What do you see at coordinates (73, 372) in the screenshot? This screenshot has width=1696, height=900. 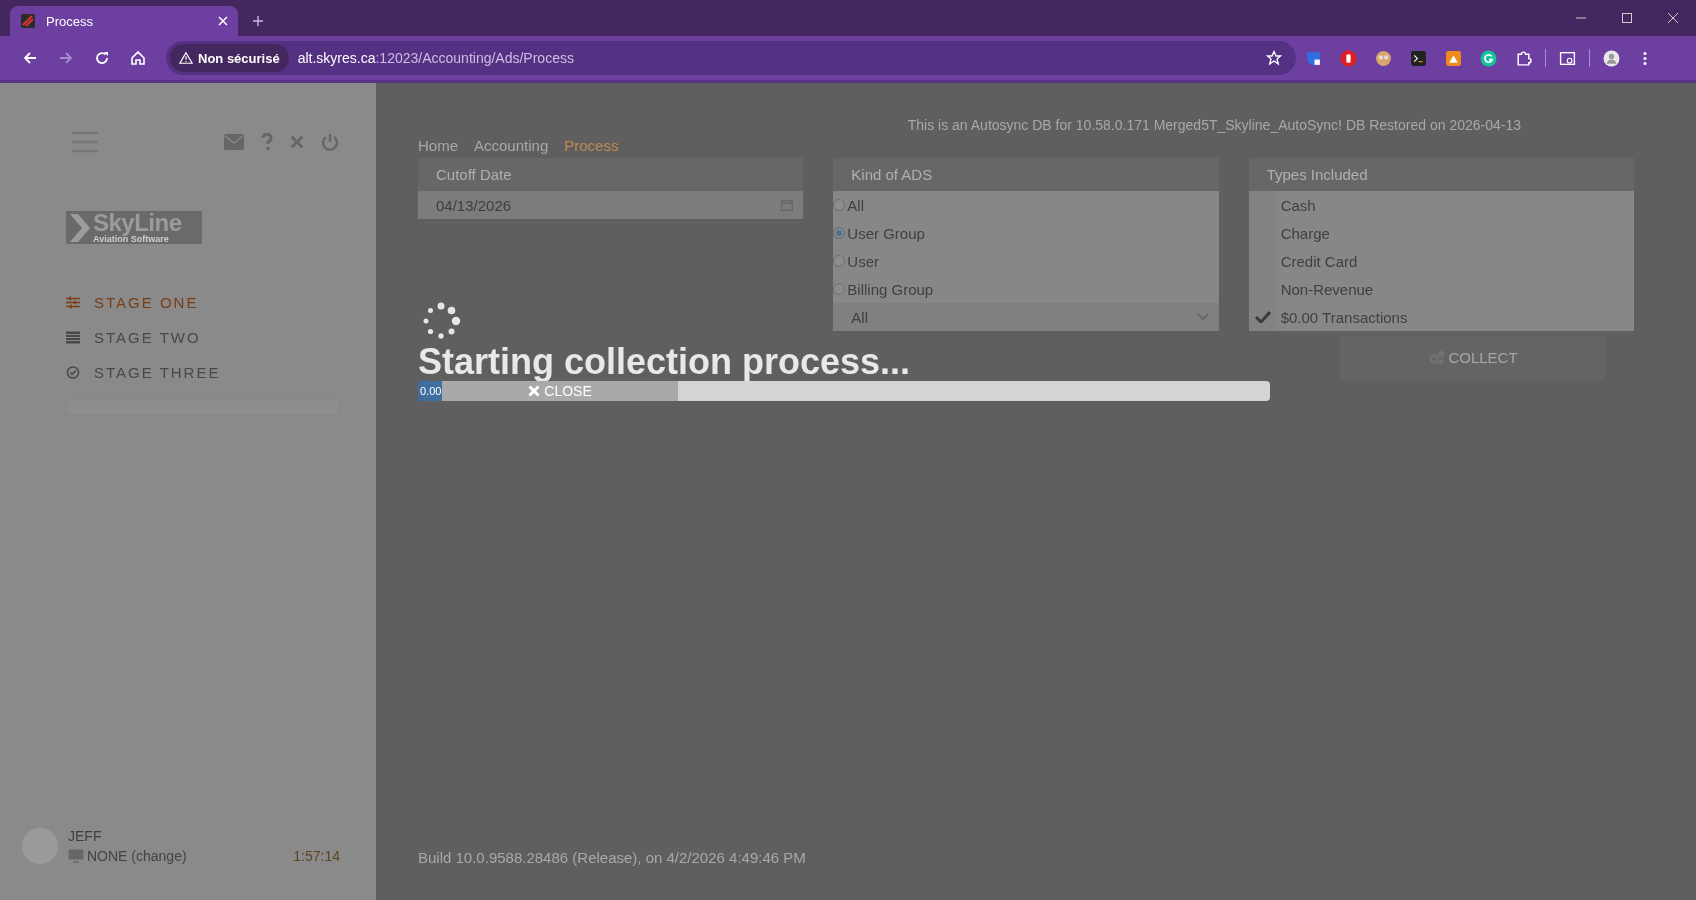 I see `check-circle-icon` at bounding box center [73, 372].